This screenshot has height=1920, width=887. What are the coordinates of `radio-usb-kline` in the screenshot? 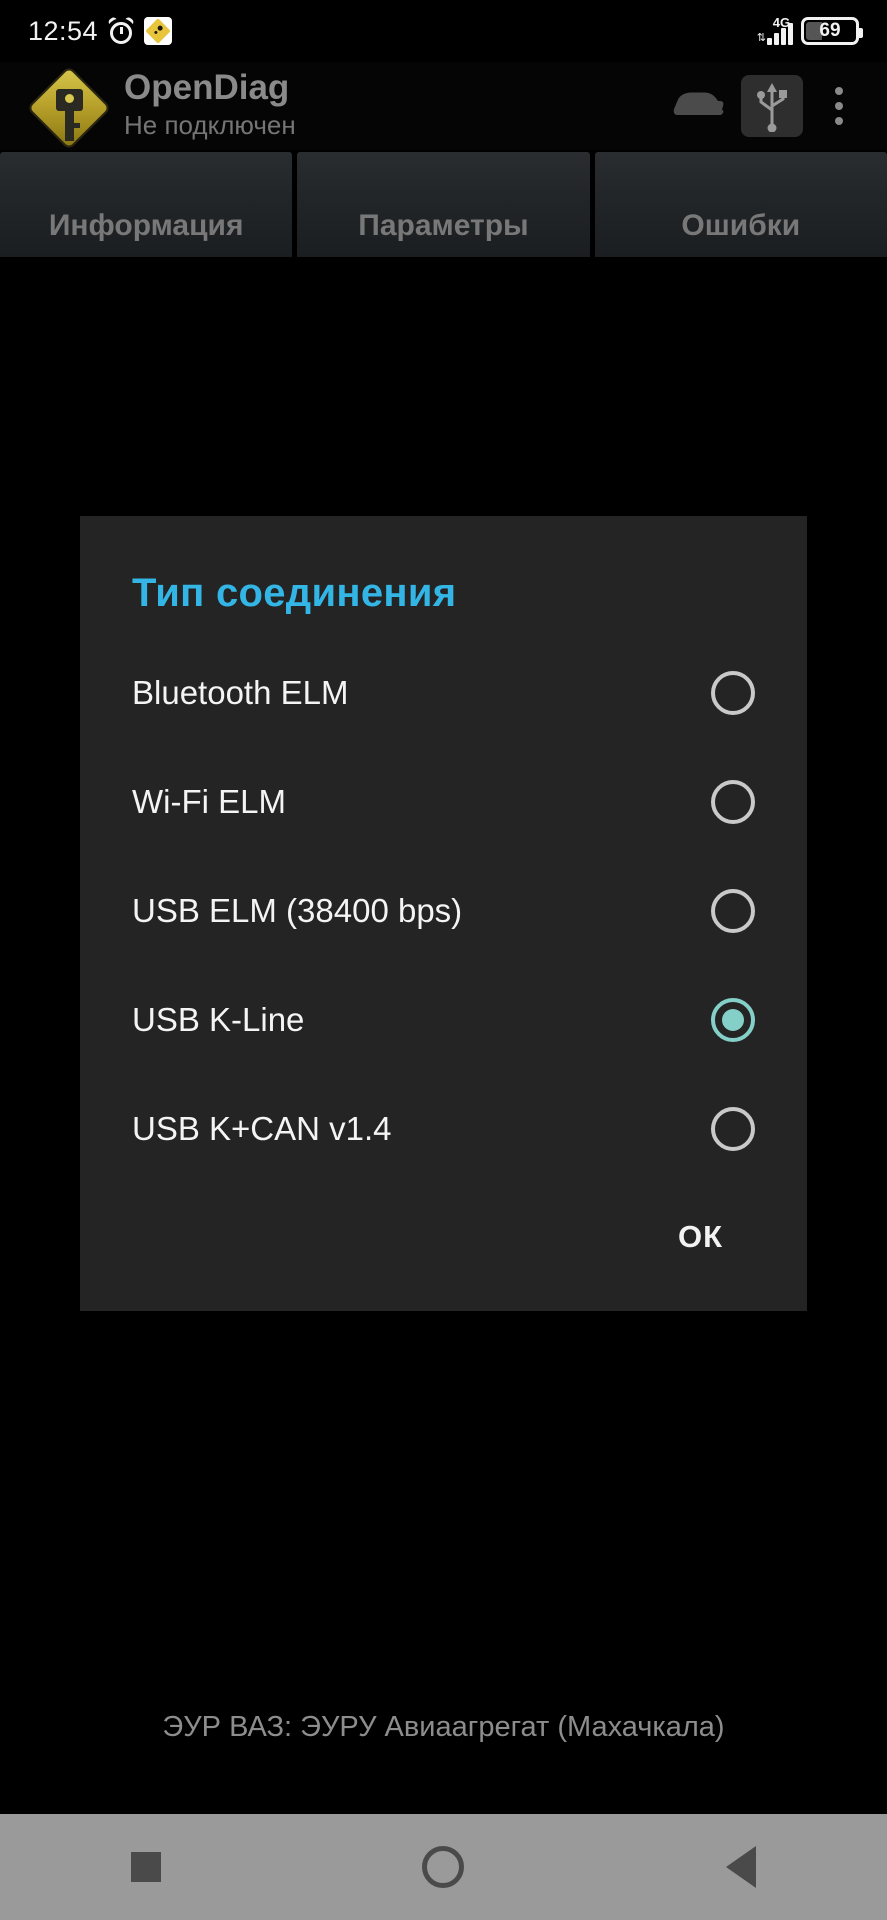 It's located at (733, 1019).